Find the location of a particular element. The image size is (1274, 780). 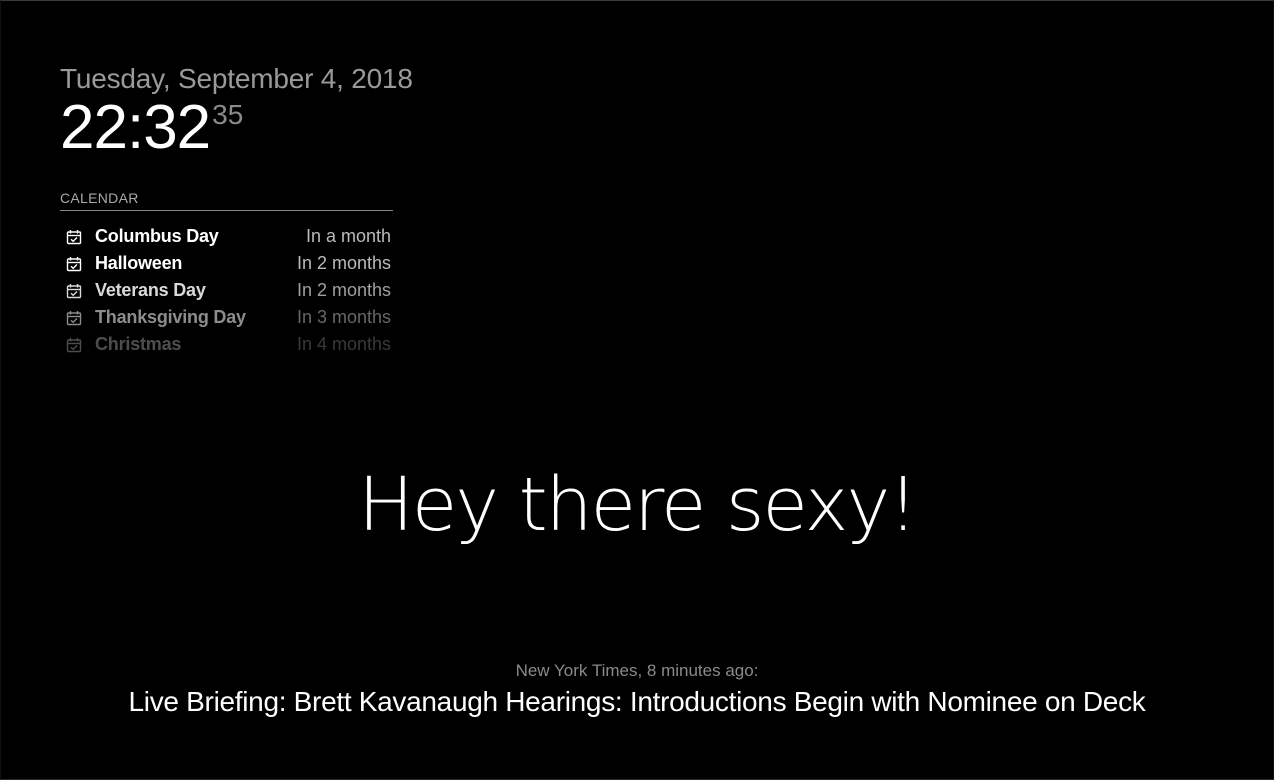

calendar-header: CALENDAR is located at coordinates (226, 200).